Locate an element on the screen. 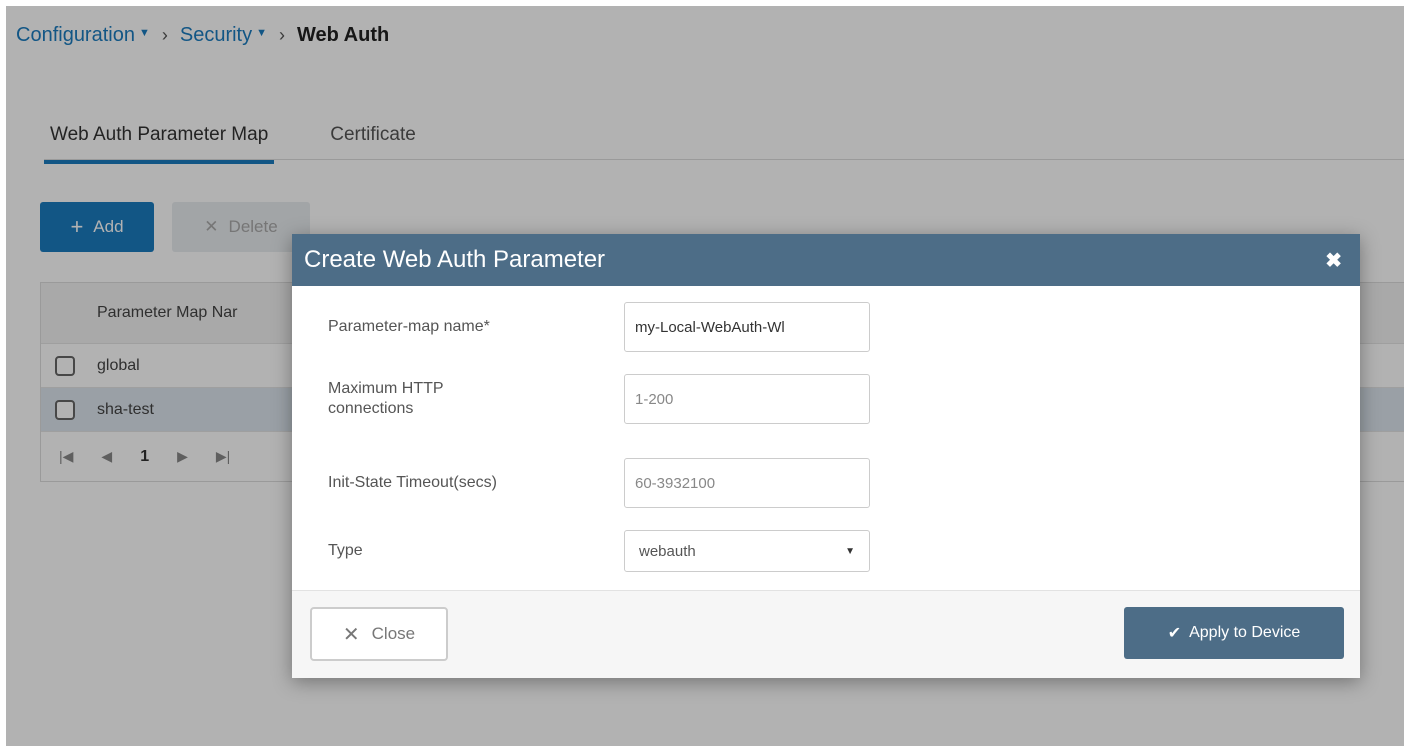 Image resolution: width=1404 pixels, height=746 pixels. type-select: webauth ▼ is located at coordinates (747, 551).